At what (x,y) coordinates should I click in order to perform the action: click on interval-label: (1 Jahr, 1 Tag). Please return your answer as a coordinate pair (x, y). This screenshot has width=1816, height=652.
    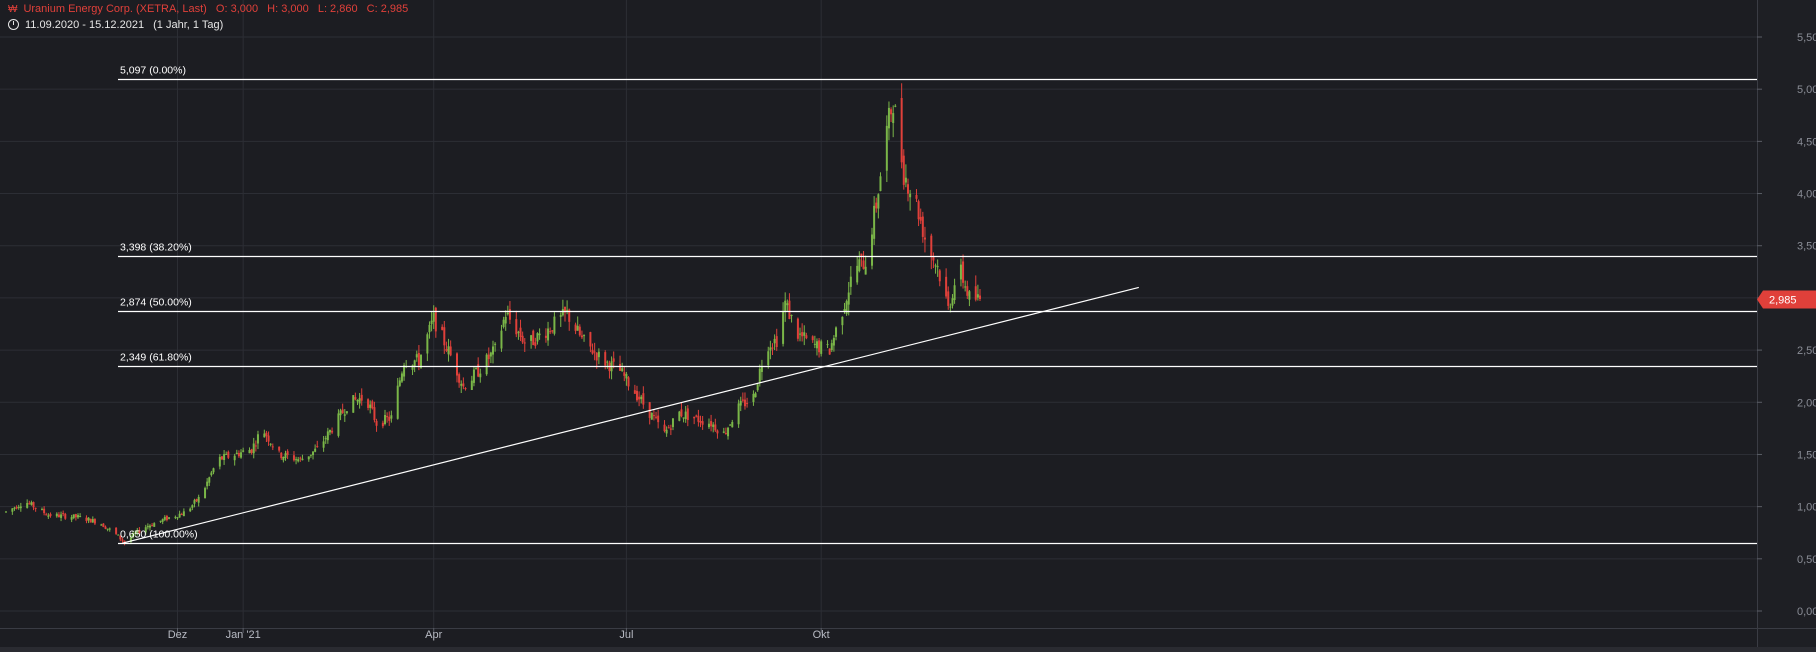
    Looking at the image, I should click on (188, 25).